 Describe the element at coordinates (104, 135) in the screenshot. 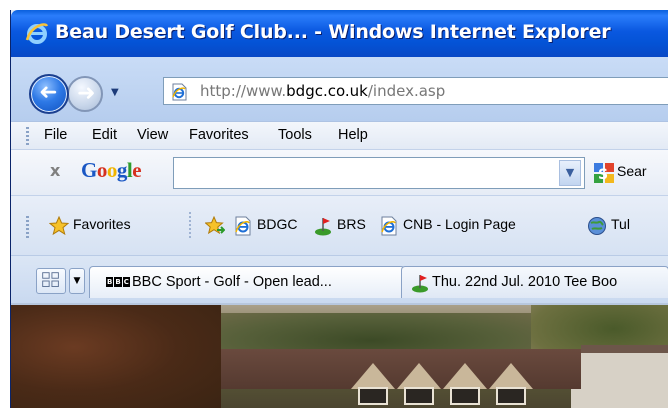

I see `menu-edit: Edit` at that location.